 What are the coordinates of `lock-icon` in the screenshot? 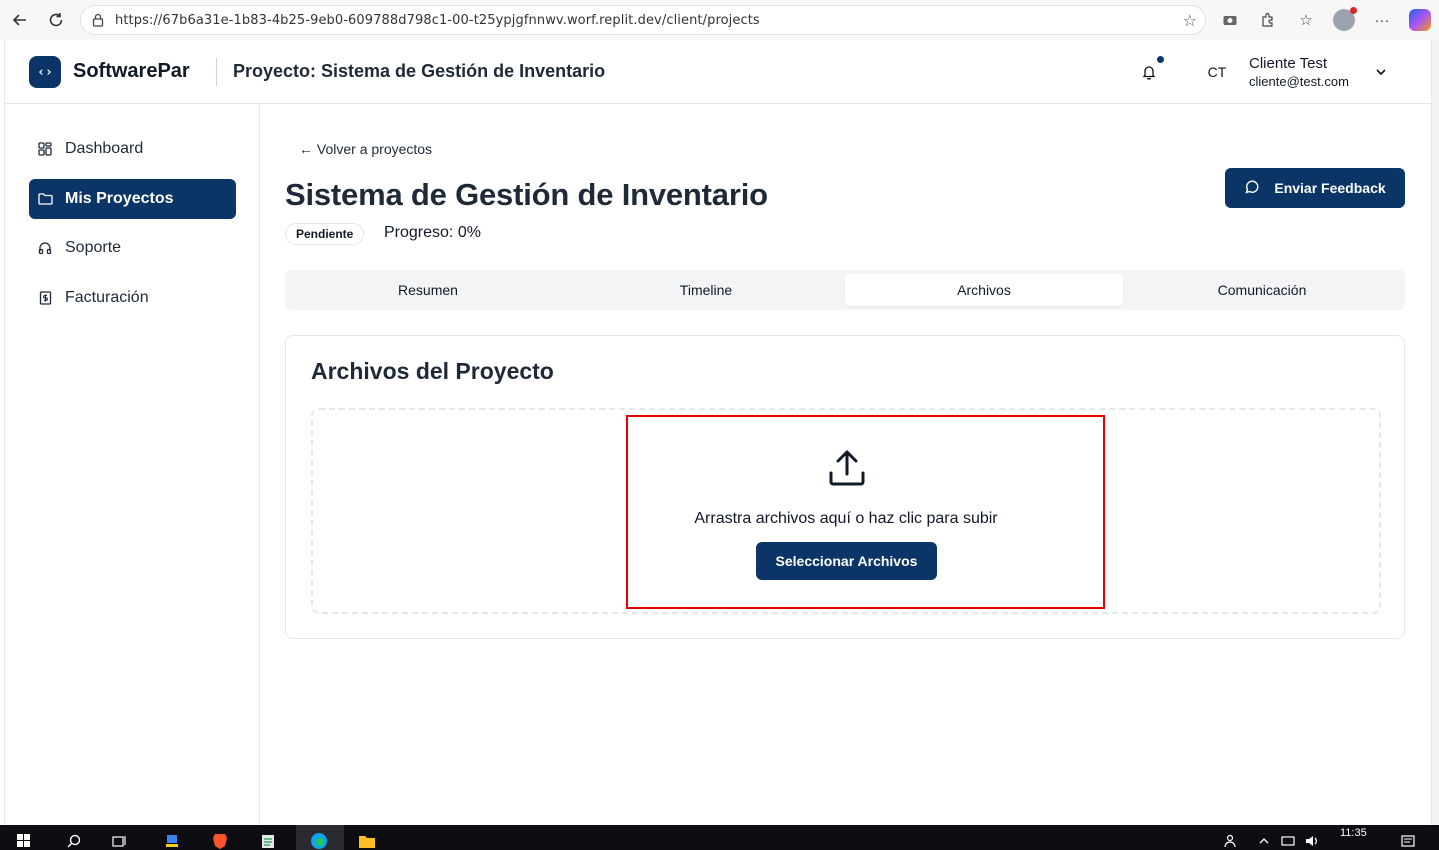 It's located at (98, 20).